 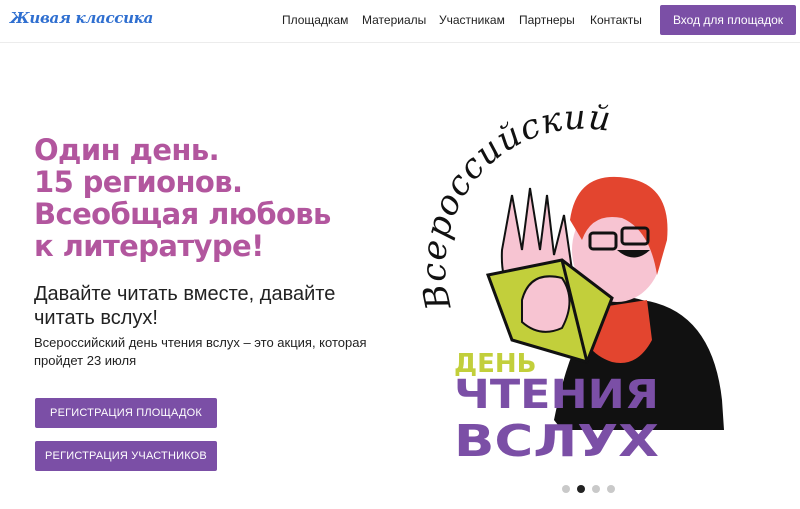 I want to click on nav-item-venues: Площадкам, so click(x=315, y=20).